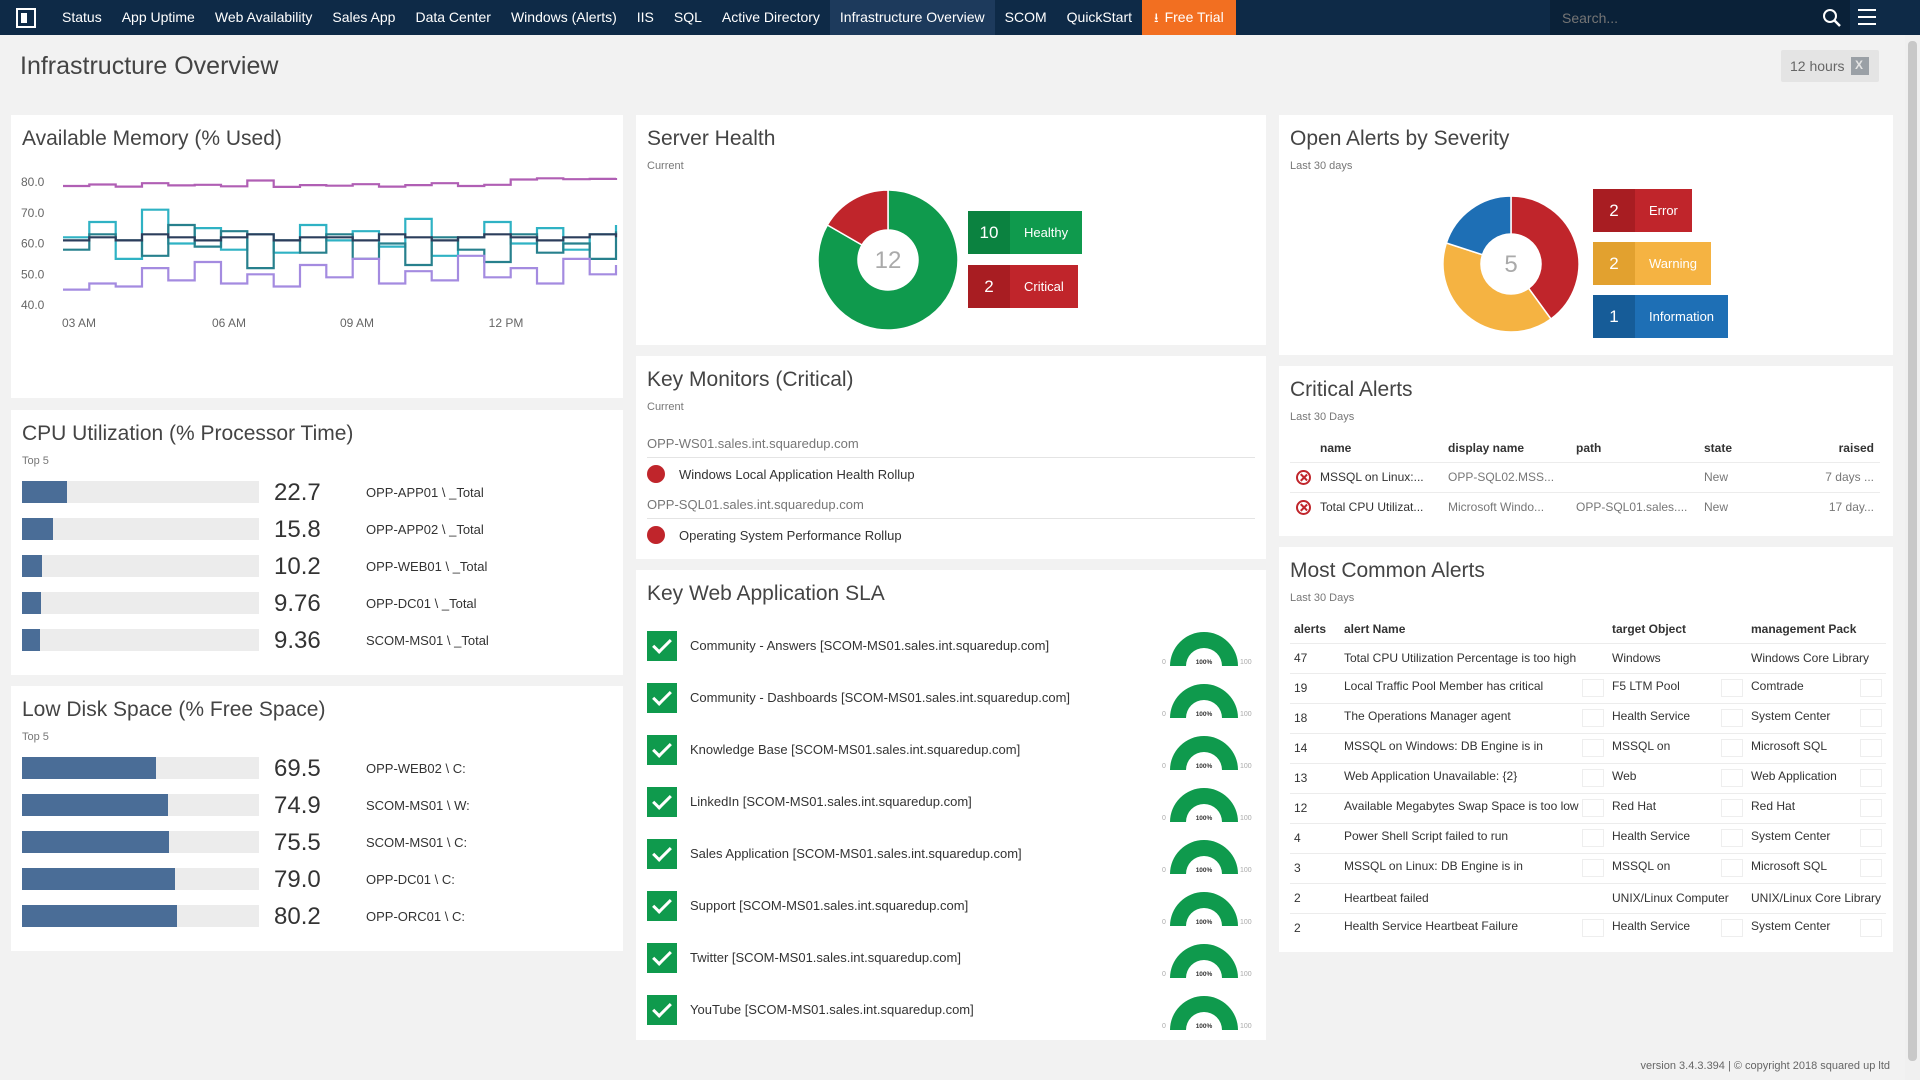  Describe the element at coordinates (1474, 629) in the screenshot. I see `column-header: alert Name` at that location.